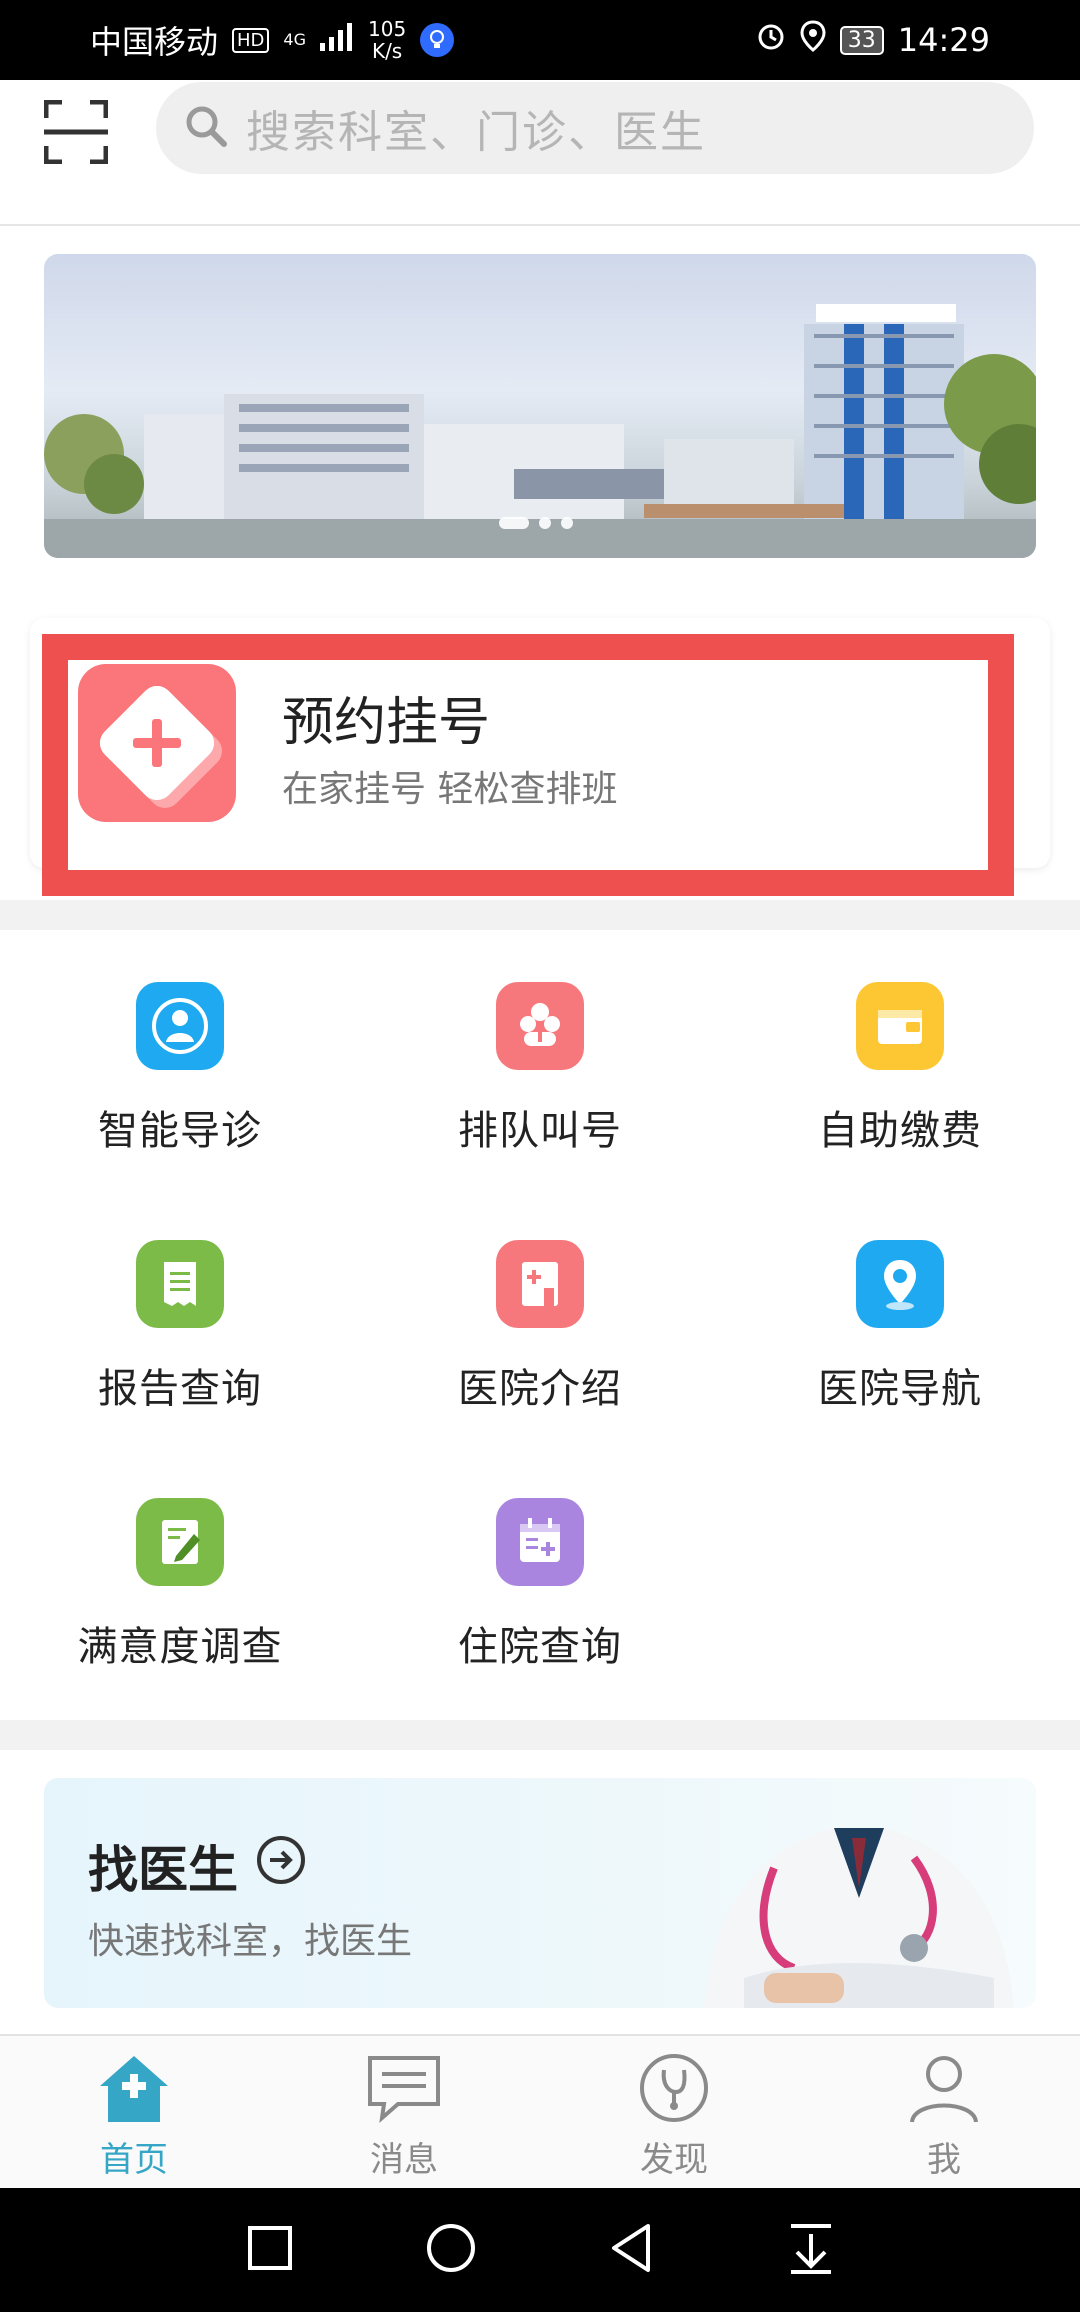 This screenshot has height=2312, width=1080. Describe the element at coordinates (76, 132) in the screenshot. I see `scan-icon` at that location.